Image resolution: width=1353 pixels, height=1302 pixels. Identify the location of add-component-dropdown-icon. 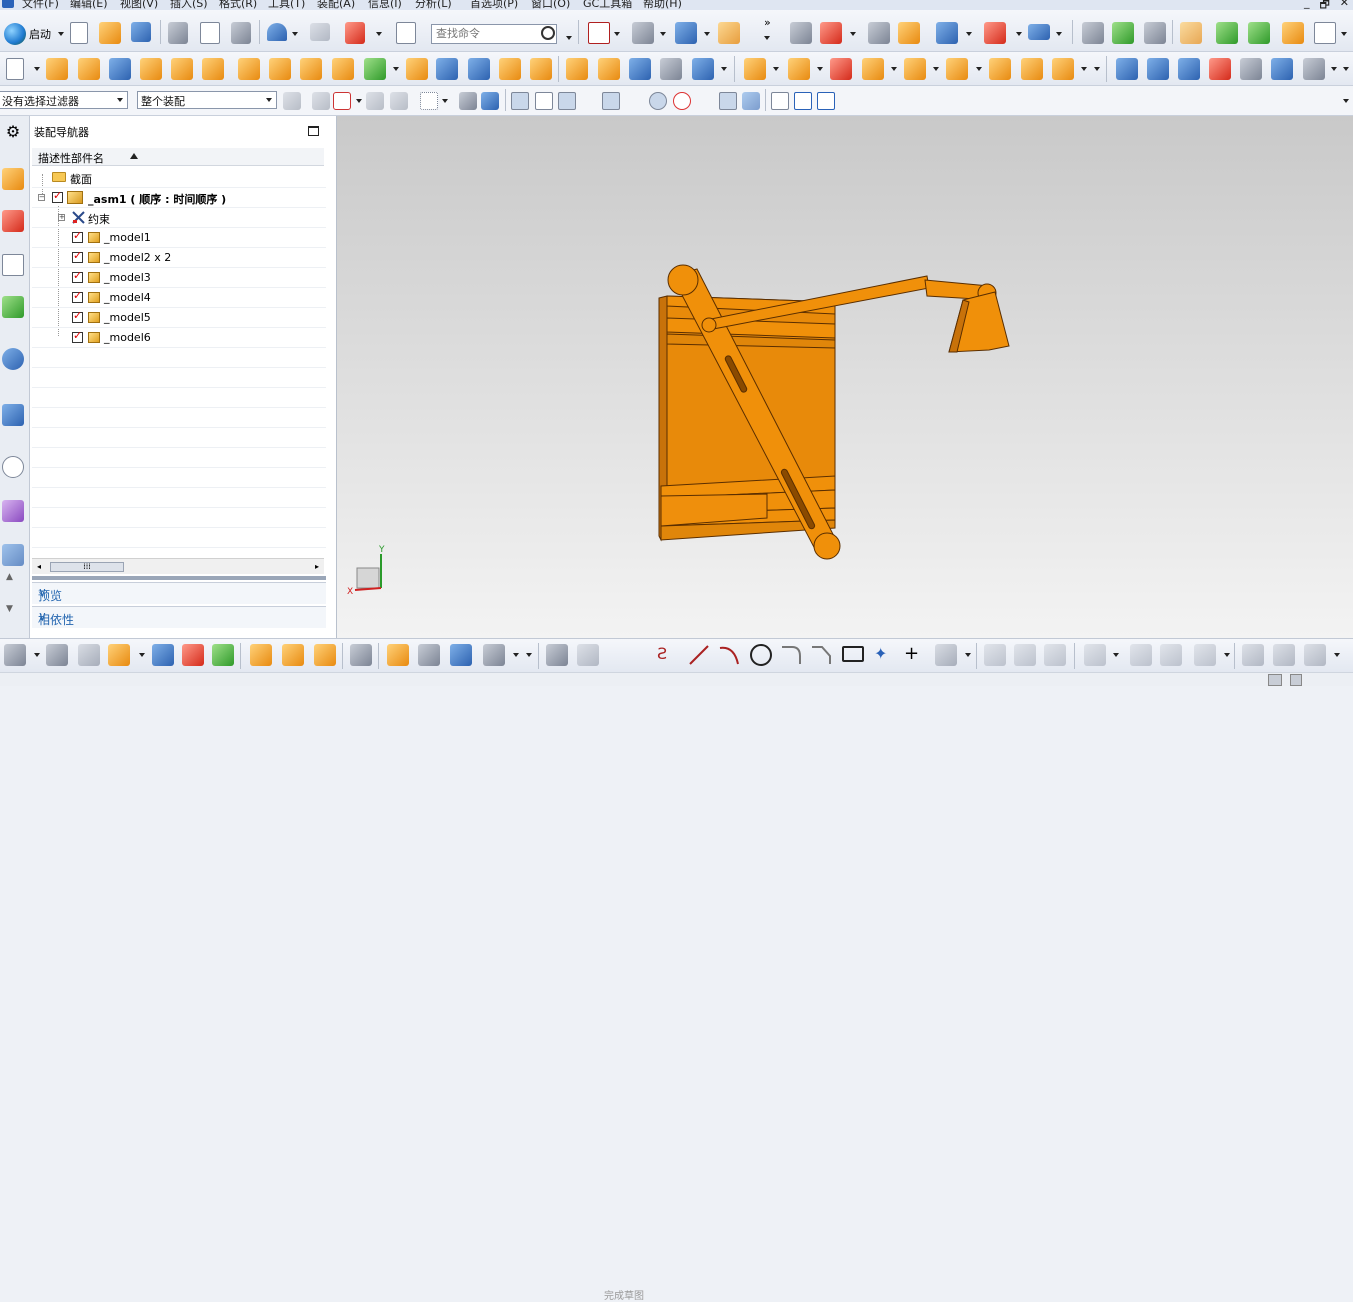
(142, 655).